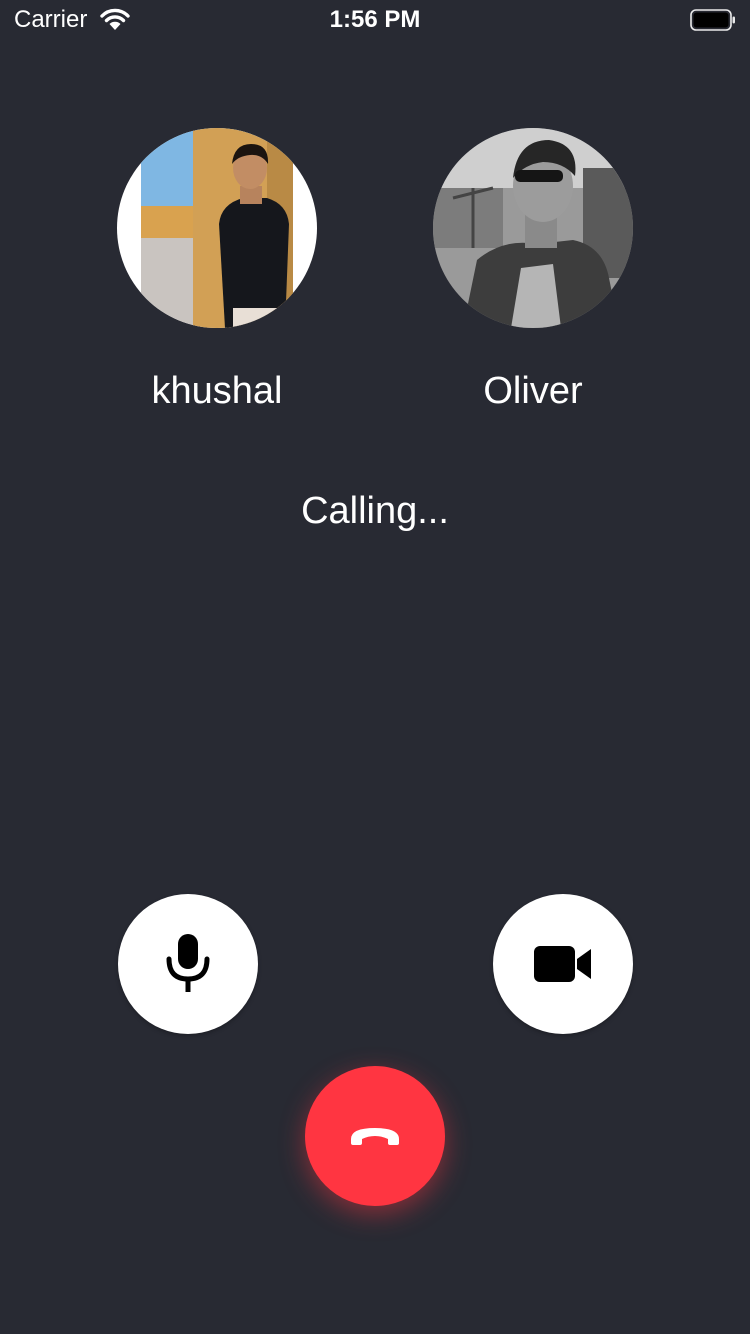 The image size is (750, 1334). I want to click on microphone-icon, so click(188, 963).